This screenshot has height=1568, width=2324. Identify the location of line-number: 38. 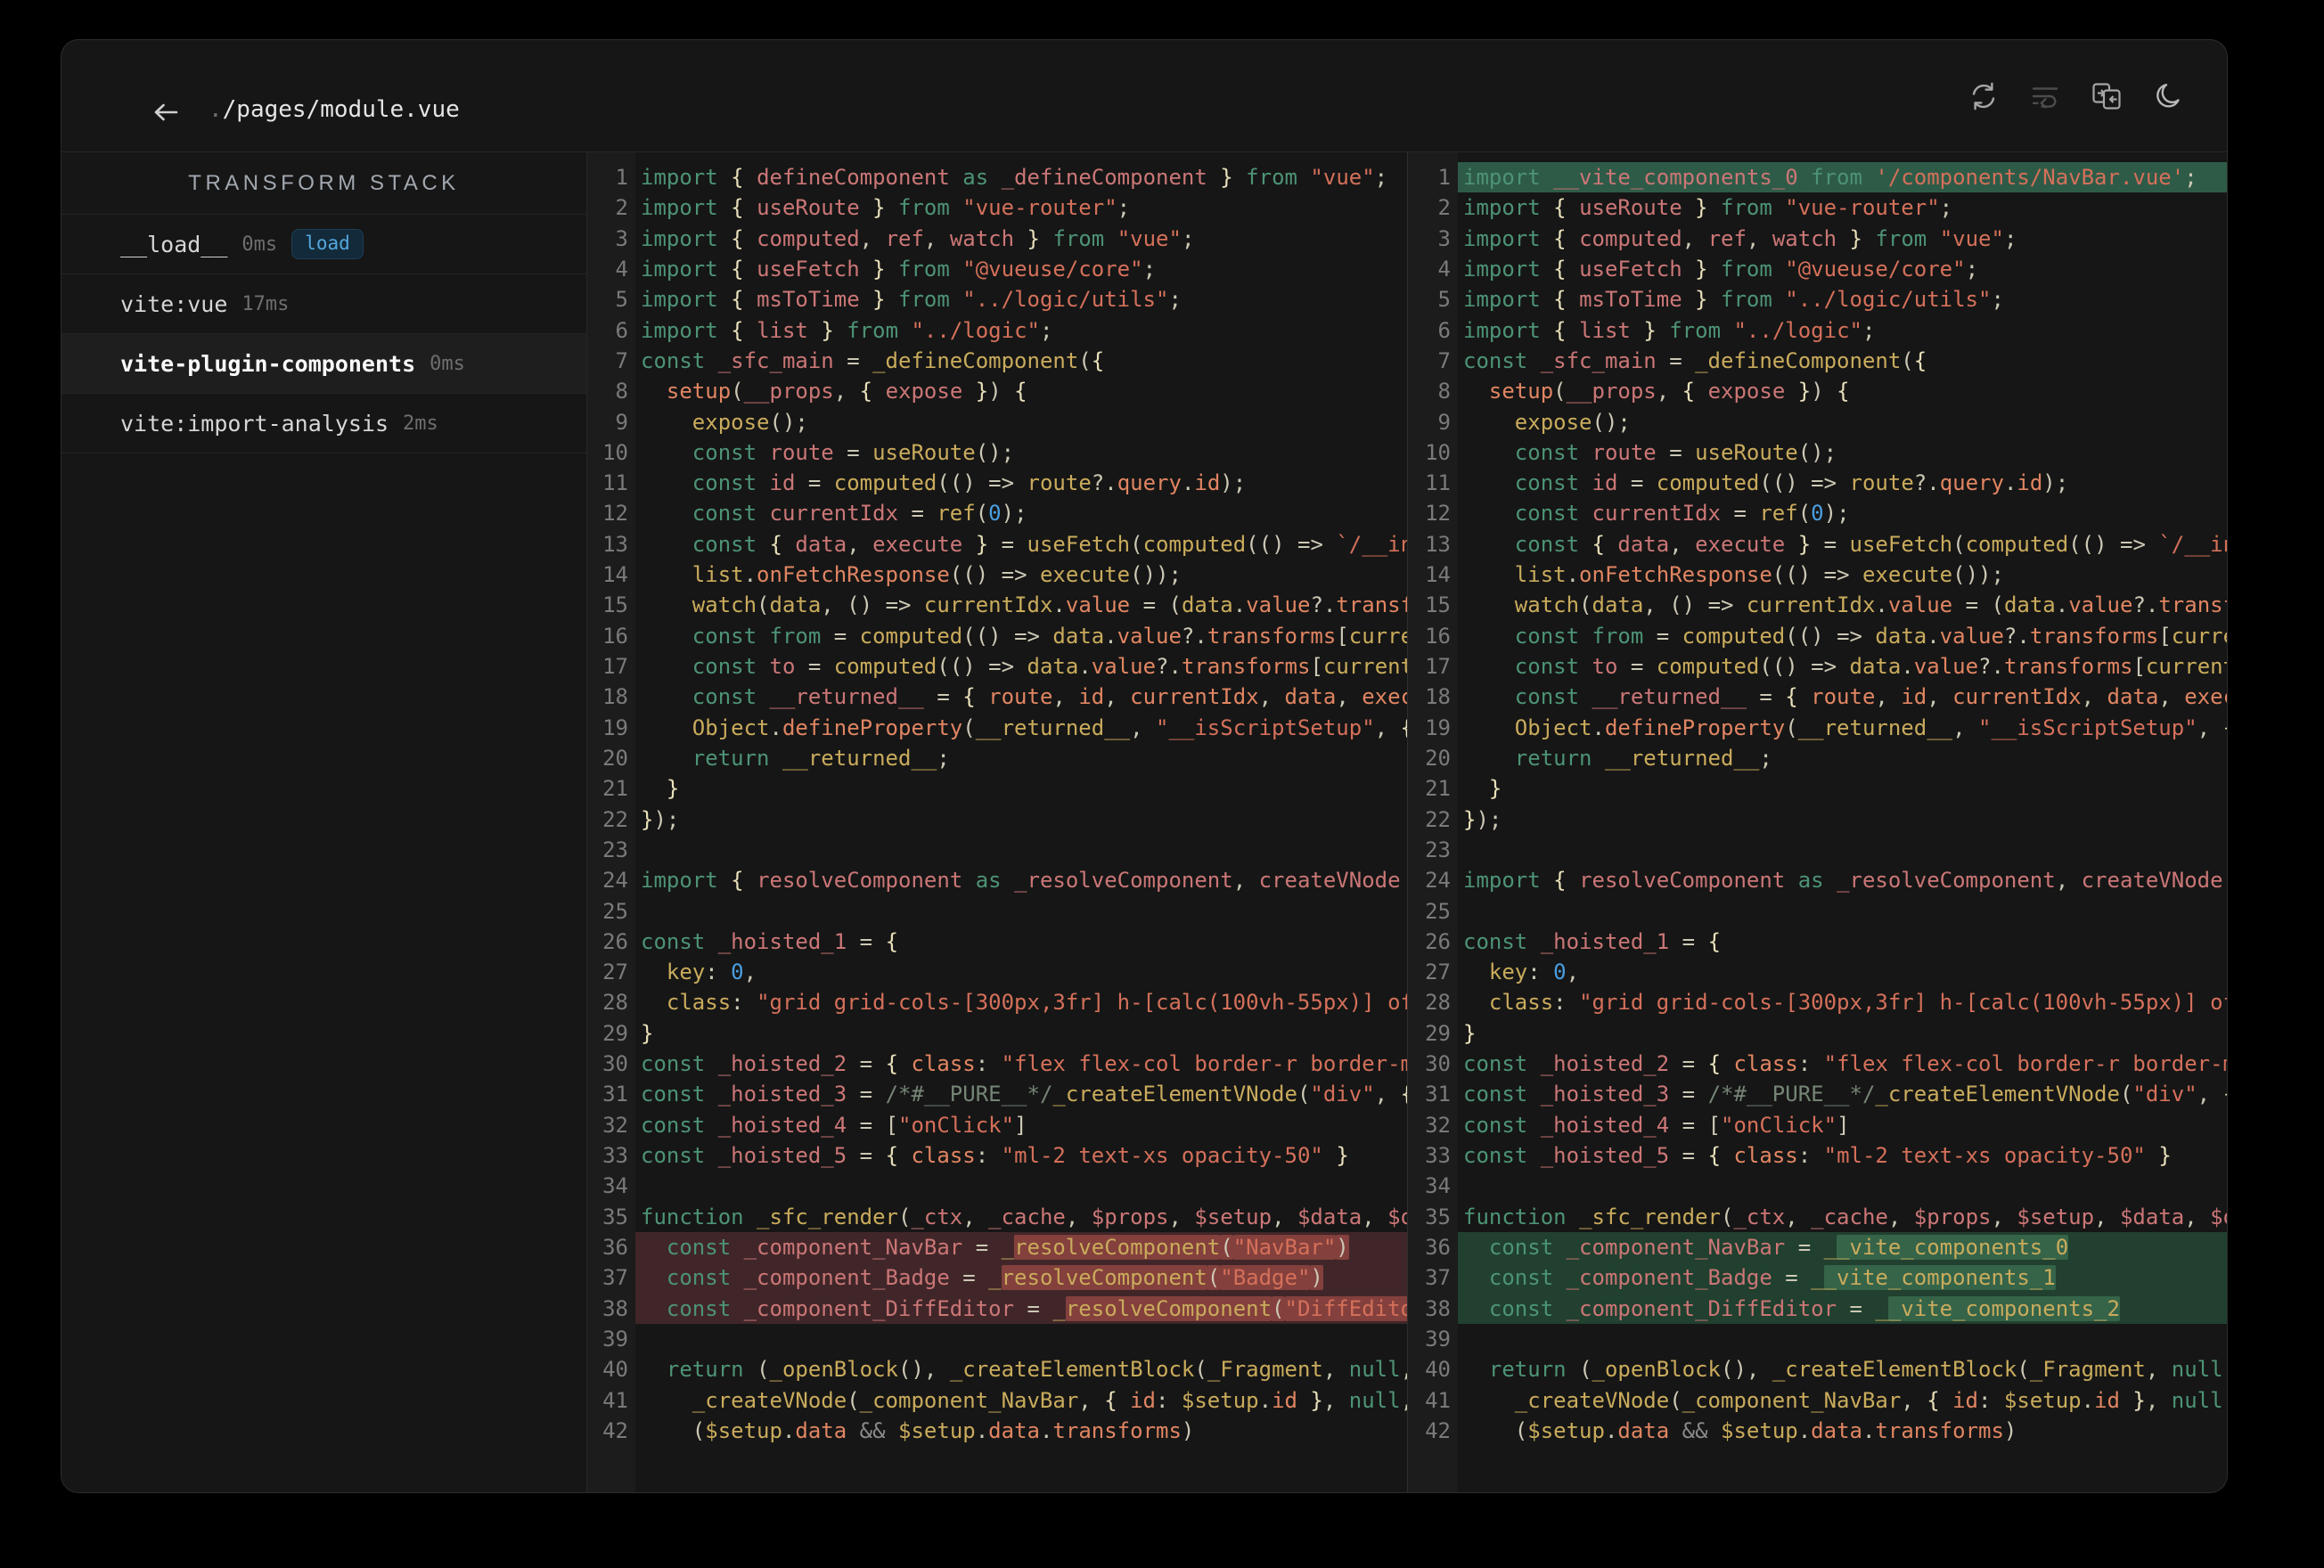
(1438, 1308).